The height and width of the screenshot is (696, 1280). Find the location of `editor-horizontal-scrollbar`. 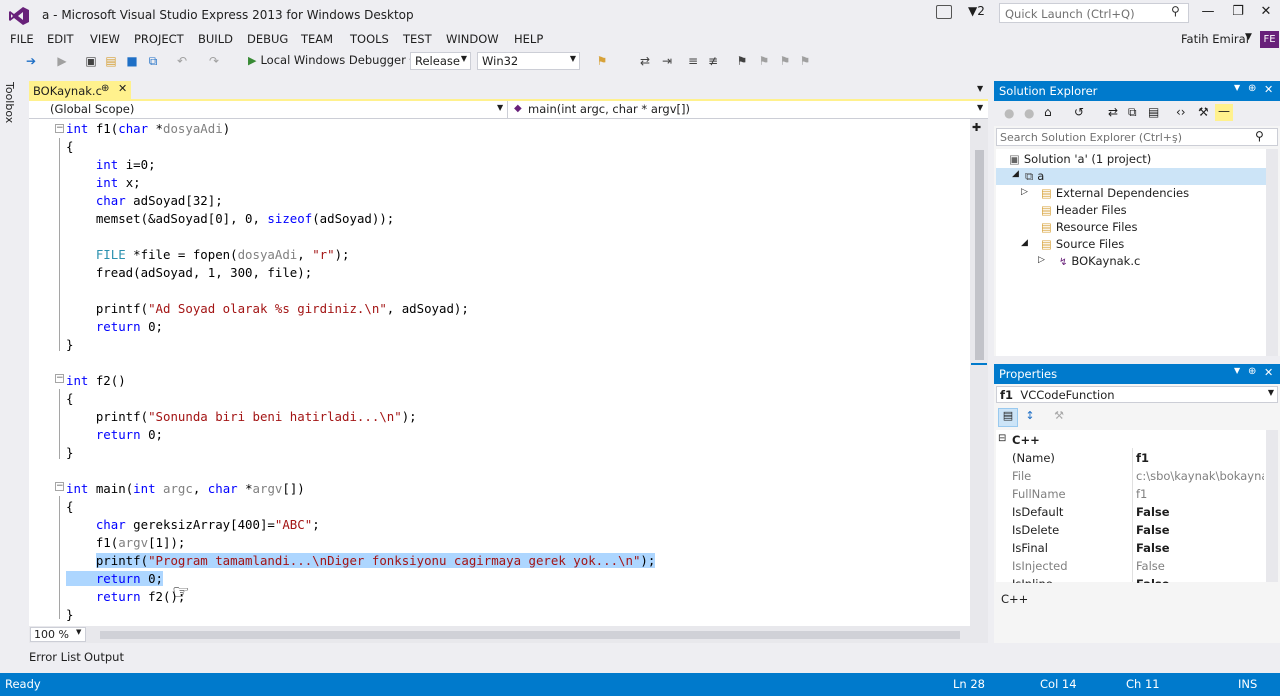

editor-horizontal-scrollbar is located at coordinates (530, 635).